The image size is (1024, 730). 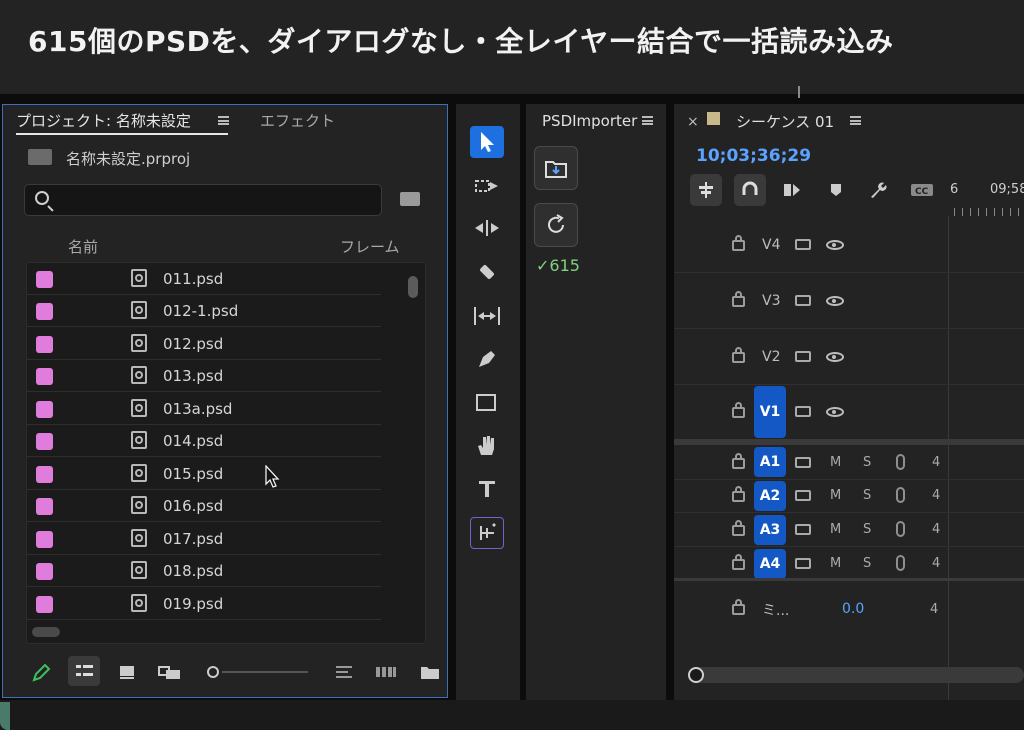 I want to click on track-label-v3: V3, so click(x=771, y=301).